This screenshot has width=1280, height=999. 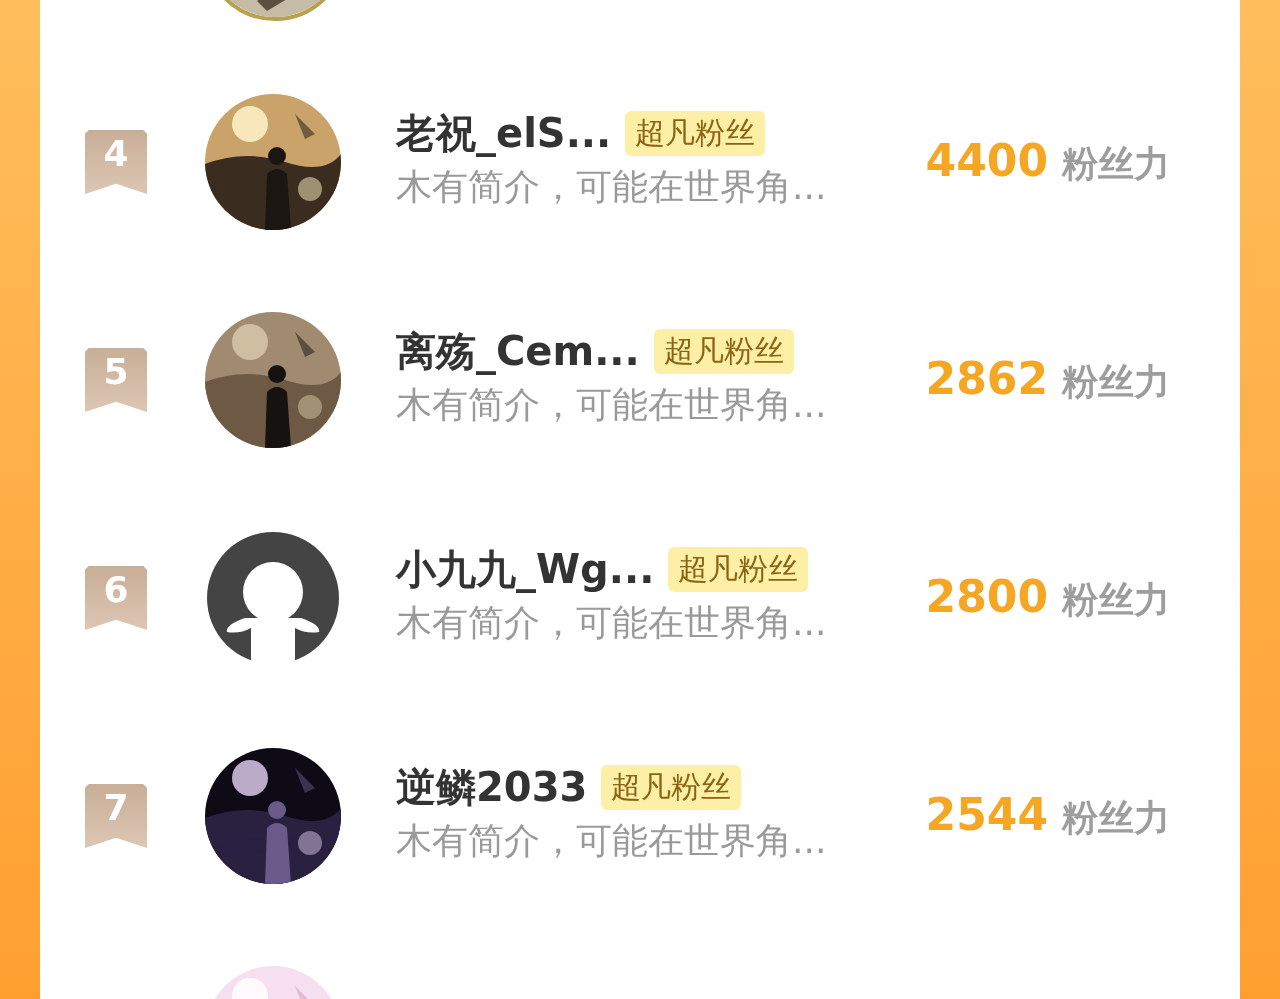 I want to click on fan-score: 2544, so click(x=986, y=814).